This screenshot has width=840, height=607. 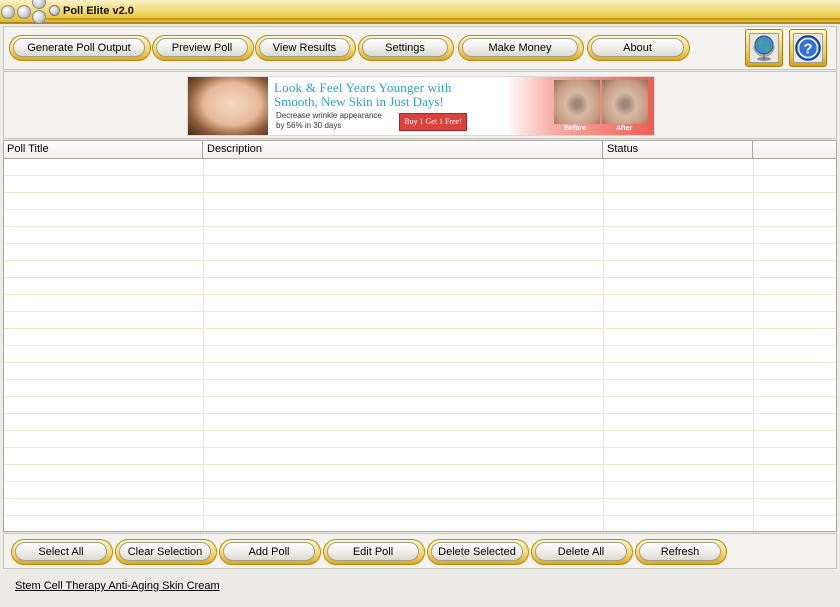 I want to click on window-control-orbs, so click(x=23, y=12).